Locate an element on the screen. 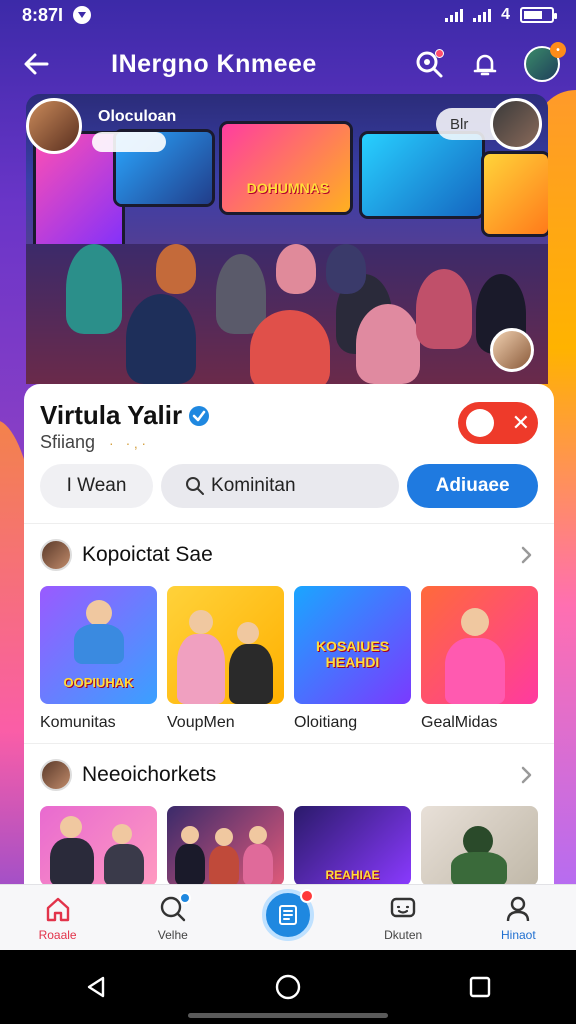 This screenshot has height=1024, width=576. live-toggle: ✕ is located at coordinates (498, 423).